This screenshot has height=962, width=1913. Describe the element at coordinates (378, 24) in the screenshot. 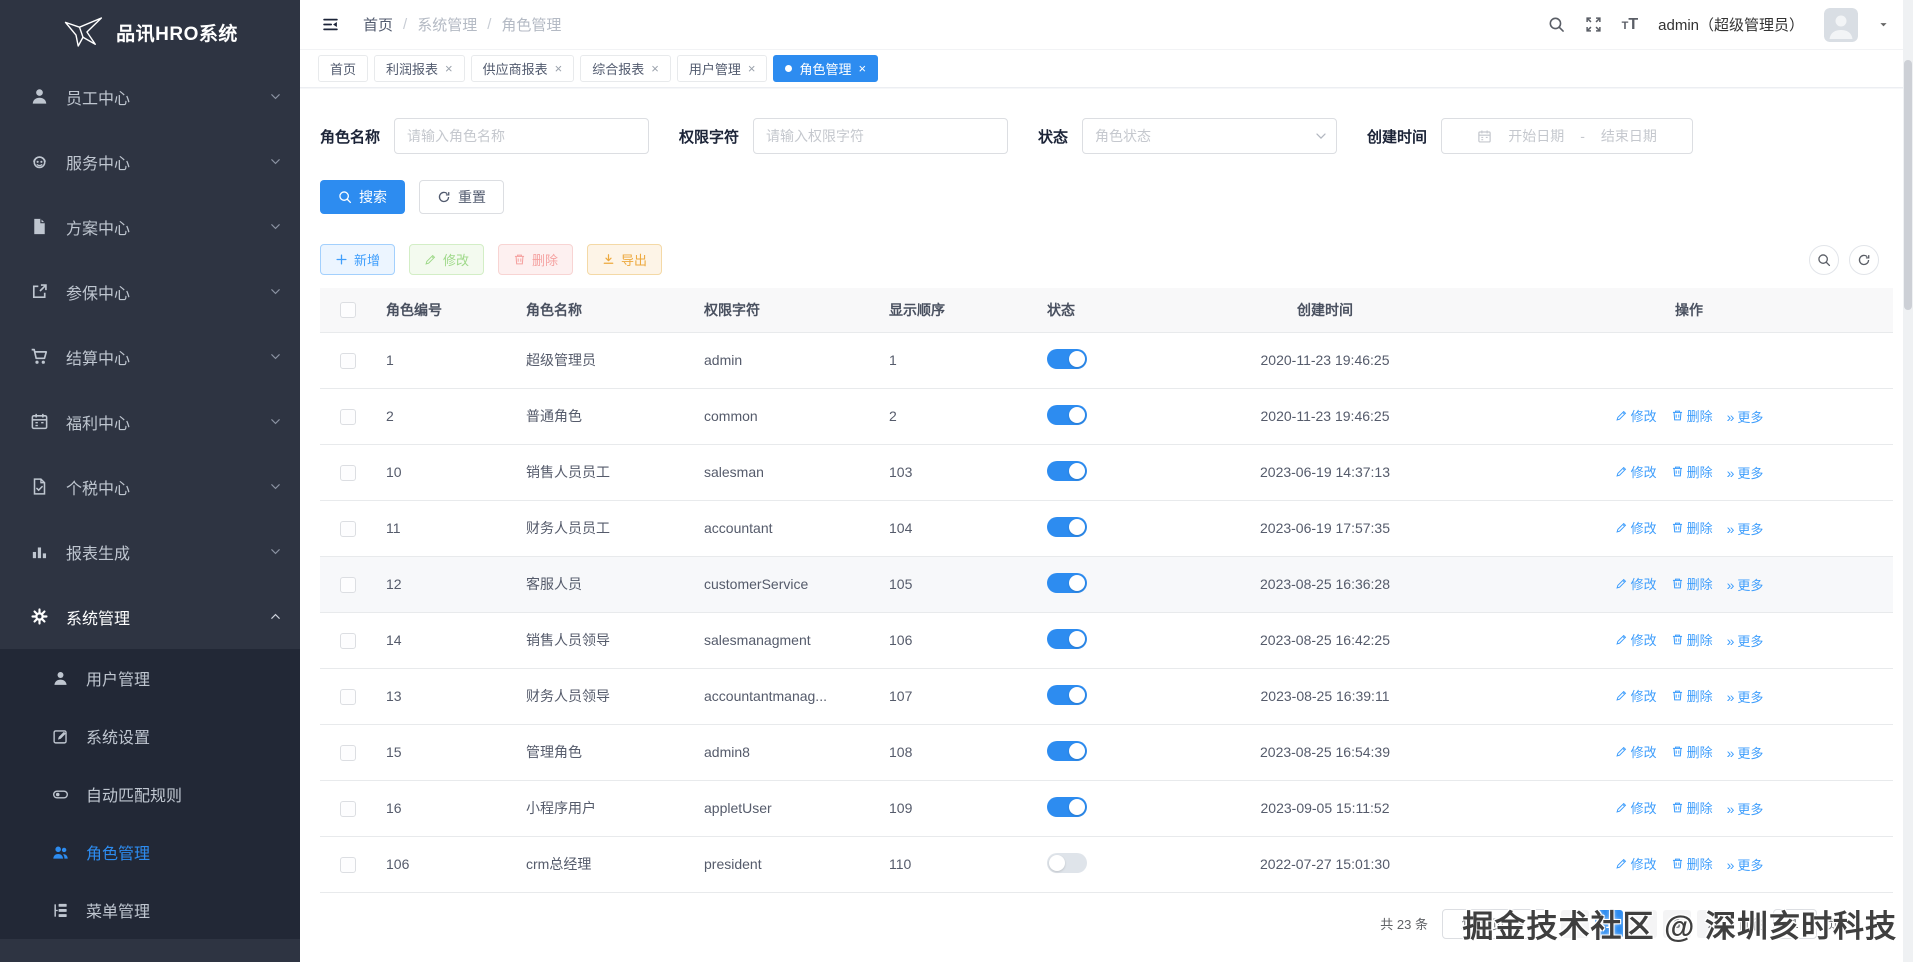

I see `breadcrumb-home: 首页` at that location.